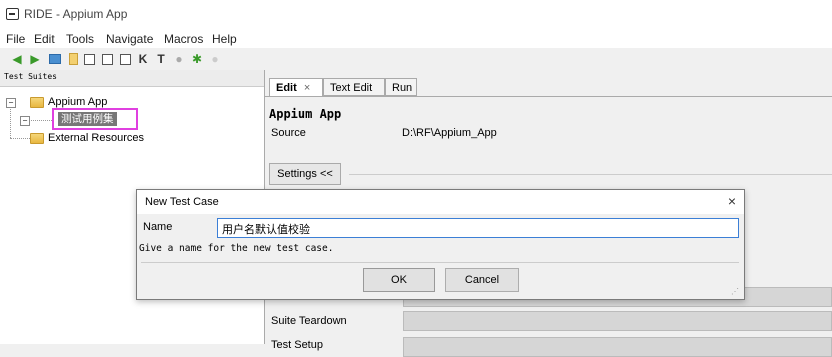  Describe the element at coordinates (215, 59) in the screenshot. I see `stop-icon: ●` at that location.